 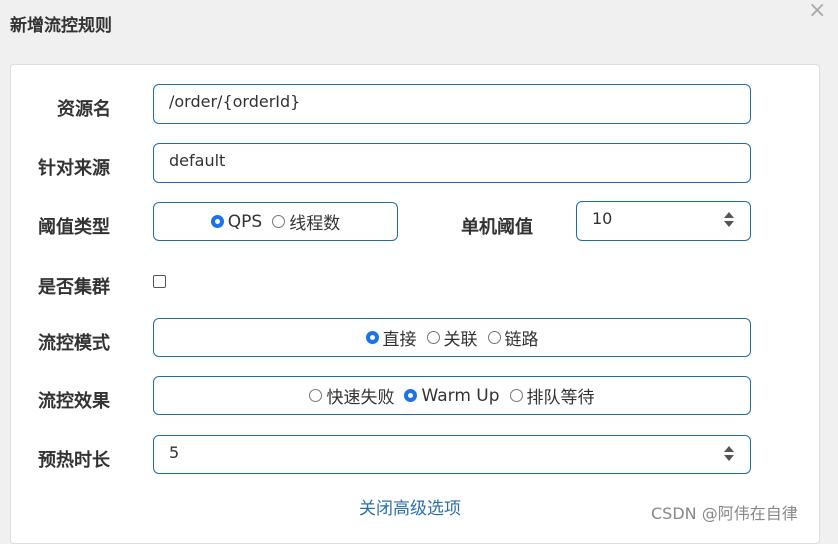 I want to click on limit-app-value: default, so click(x=197, y=160).